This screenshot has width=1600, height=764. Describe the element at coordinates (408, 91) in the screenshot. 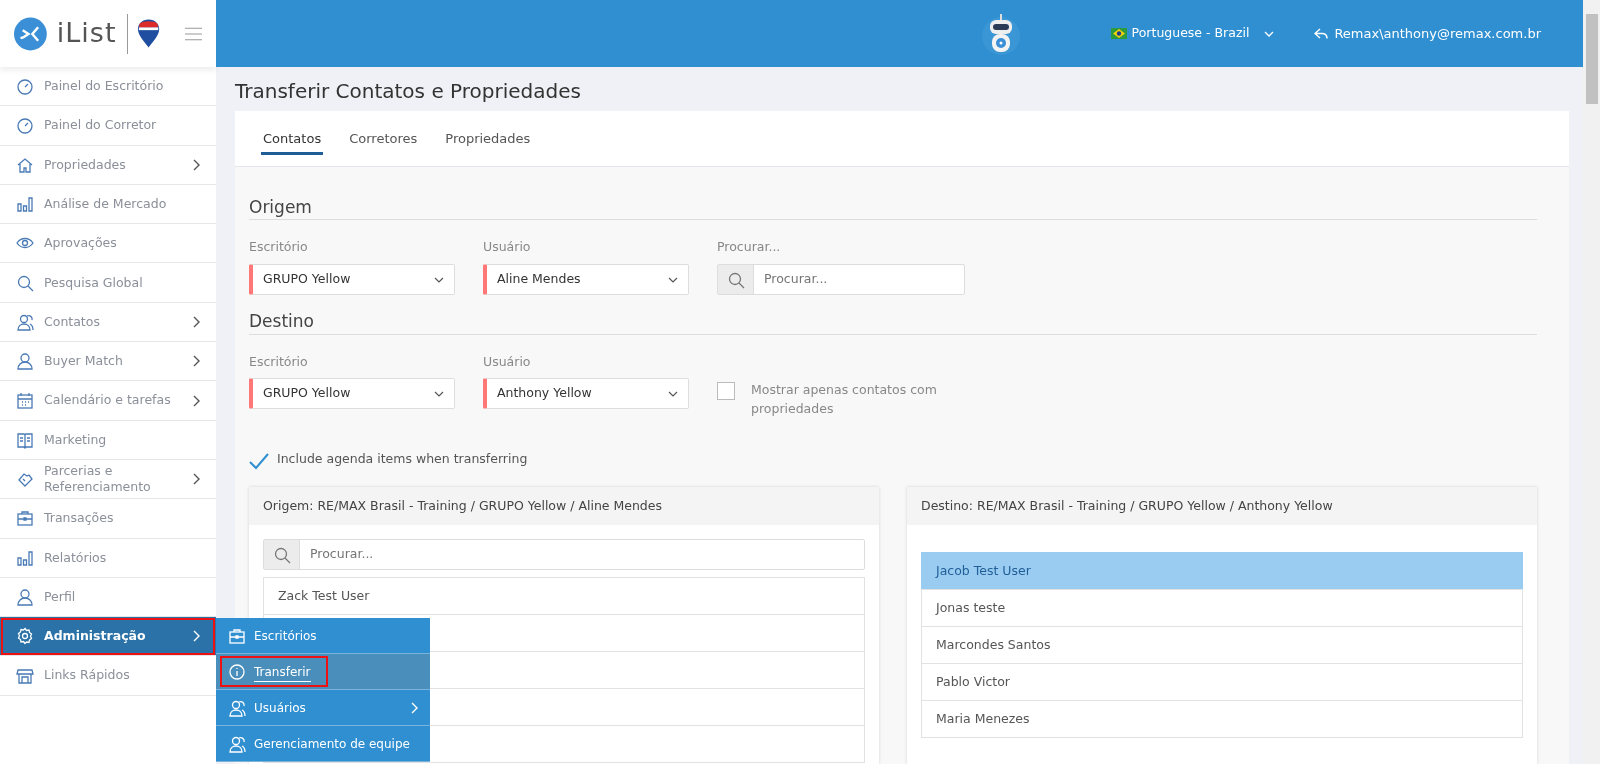

I see `page-title: Transferir Contatos e Propriedades` at that location.